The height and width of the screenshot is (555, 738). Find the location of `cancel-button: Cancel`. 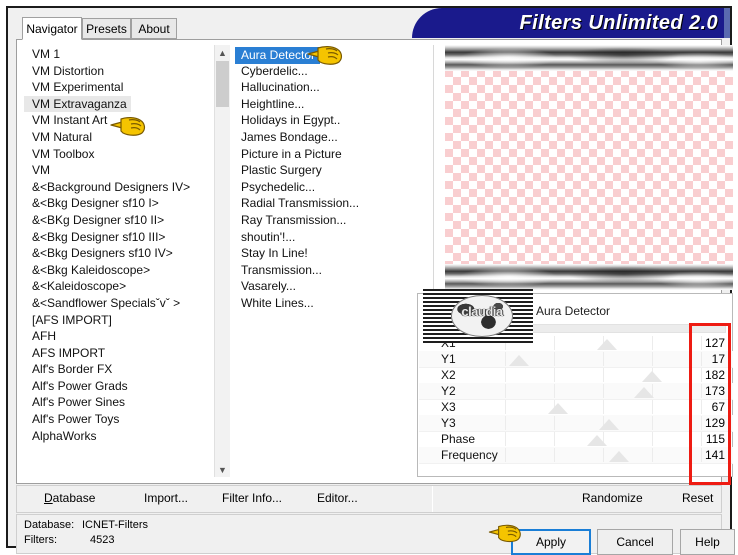

cancel-button: Cancel is located at coordinates (635, 542).